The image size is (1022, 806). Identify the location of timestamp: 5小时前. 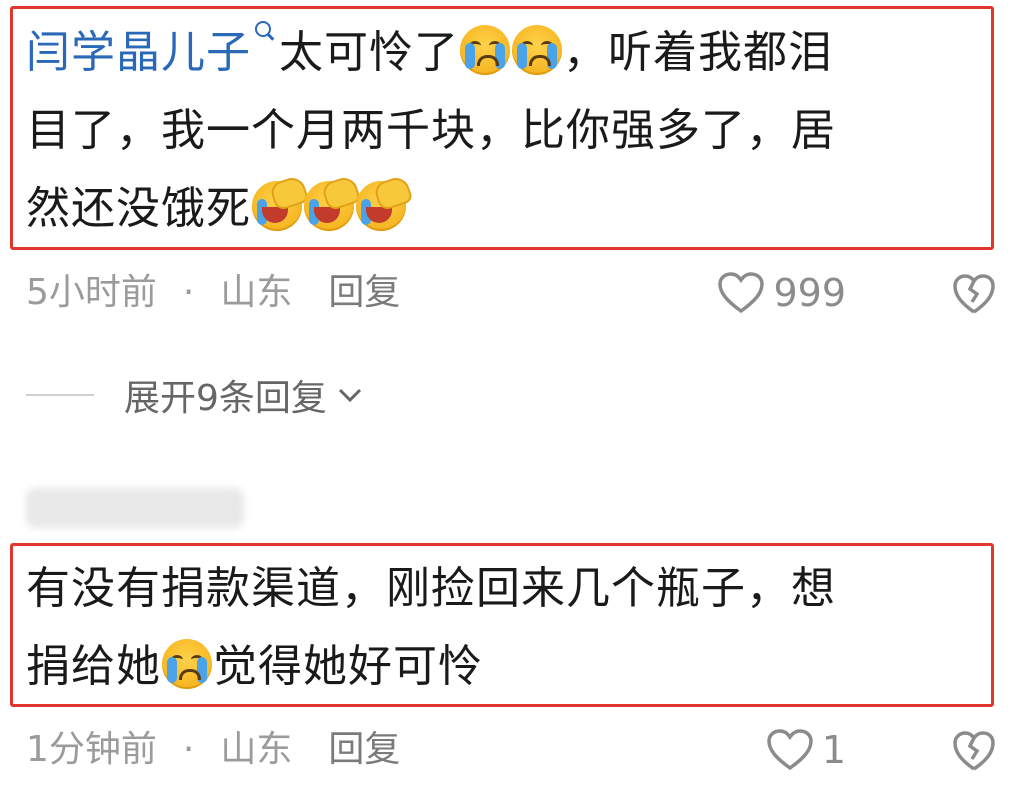
(91, 292).